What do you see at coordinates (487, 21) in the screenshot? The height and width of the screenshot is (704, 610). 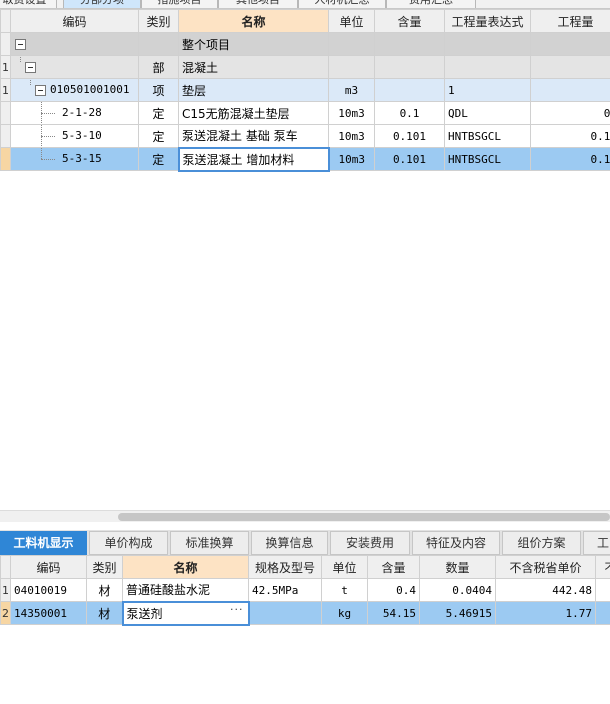 I see `header-quantity-expr: 工程量表达式` at bounding box center [487, 21].